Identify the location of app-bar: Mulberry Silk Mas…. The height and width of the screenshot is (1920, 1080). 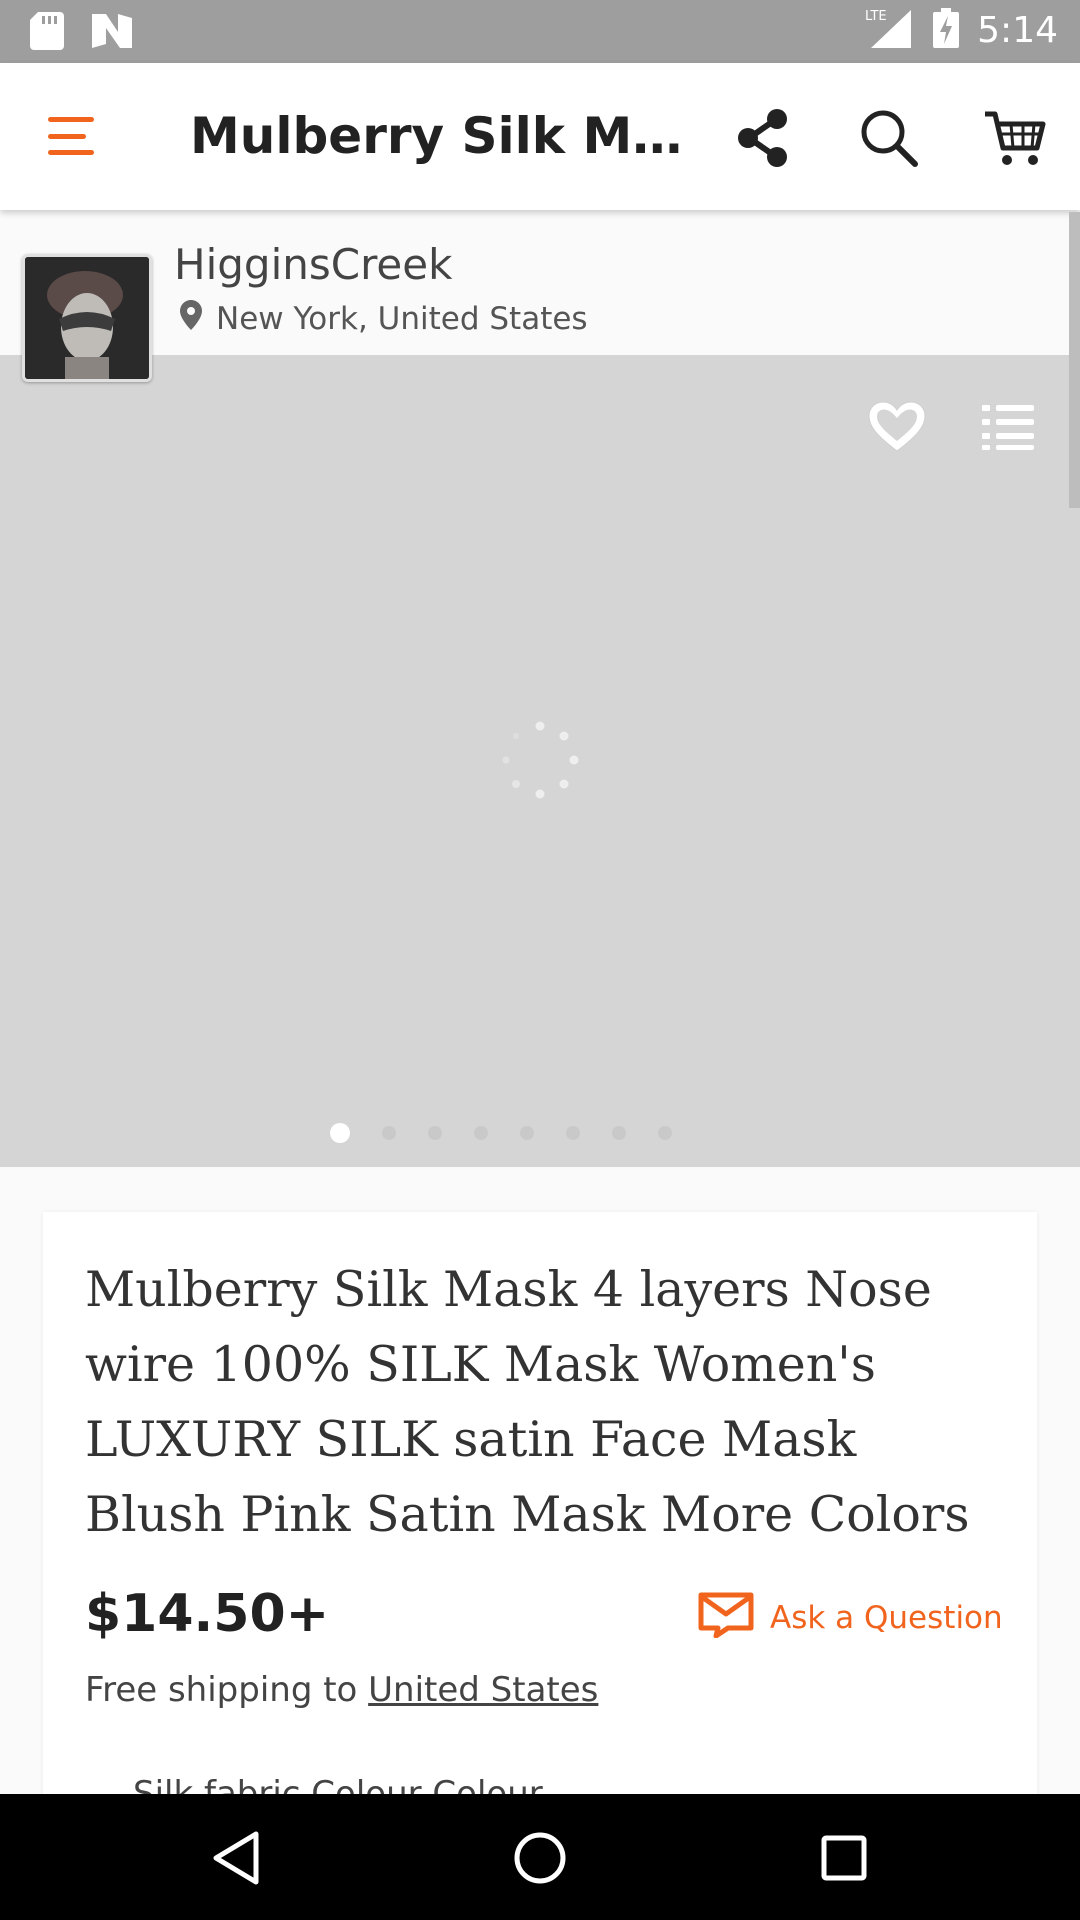
(540, 136).